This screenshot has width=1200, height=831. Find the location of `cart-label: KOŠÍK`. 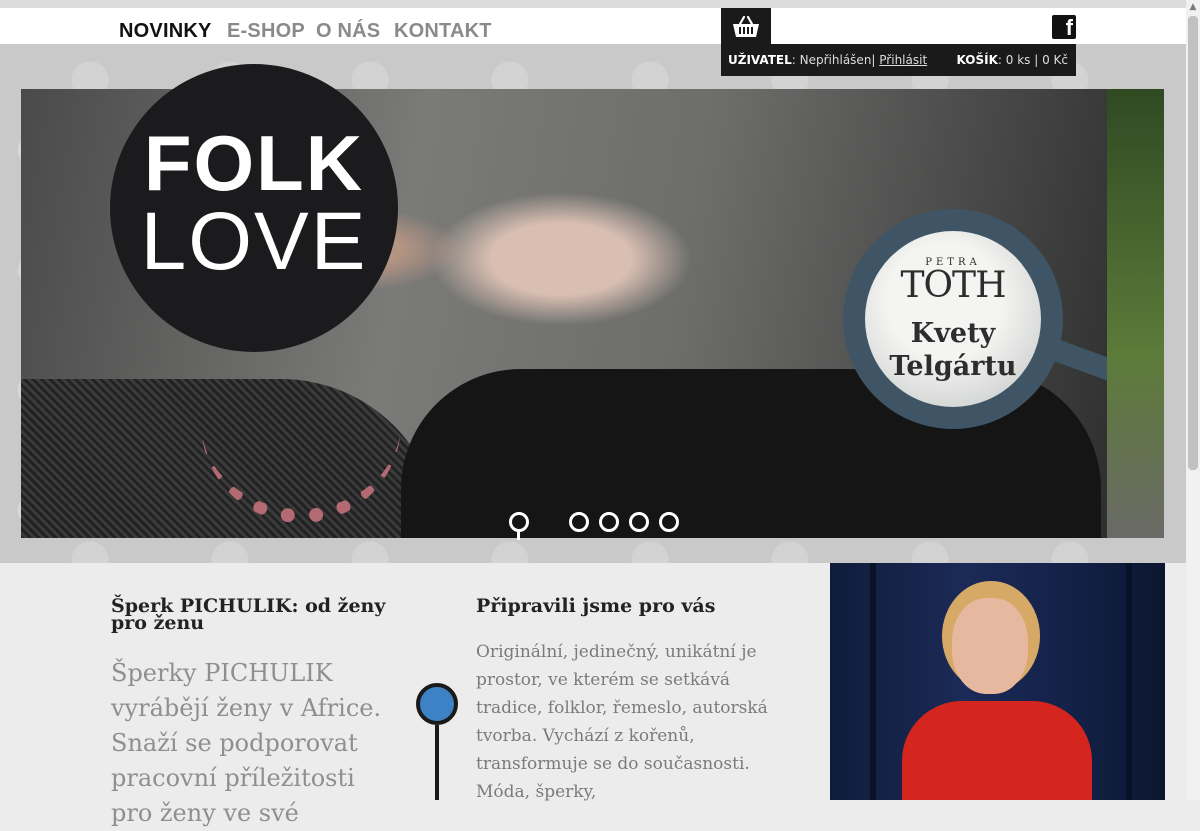

cart-label: KOŠÍK is located at coordinates (977, 60).